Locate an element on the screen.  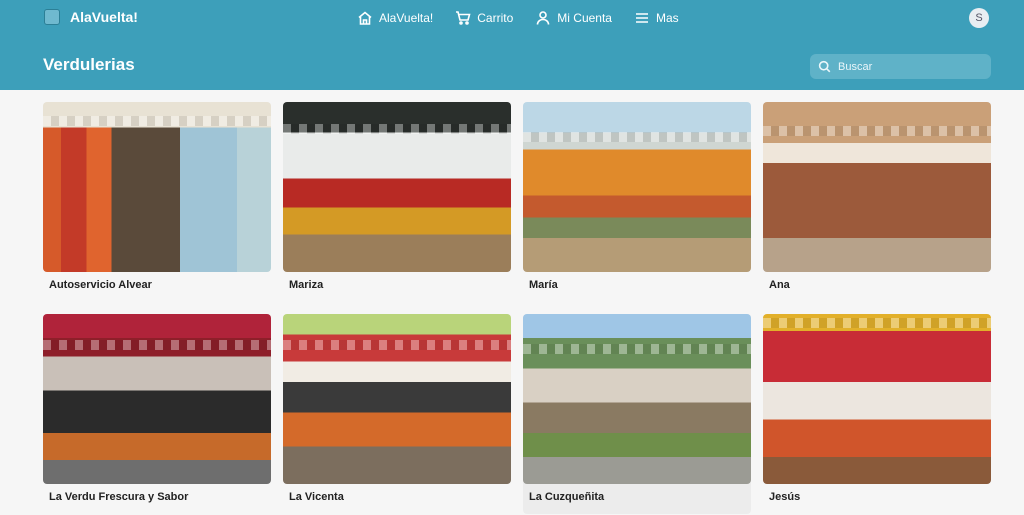
store-name: Mariza is located at coordinates (306, 285).